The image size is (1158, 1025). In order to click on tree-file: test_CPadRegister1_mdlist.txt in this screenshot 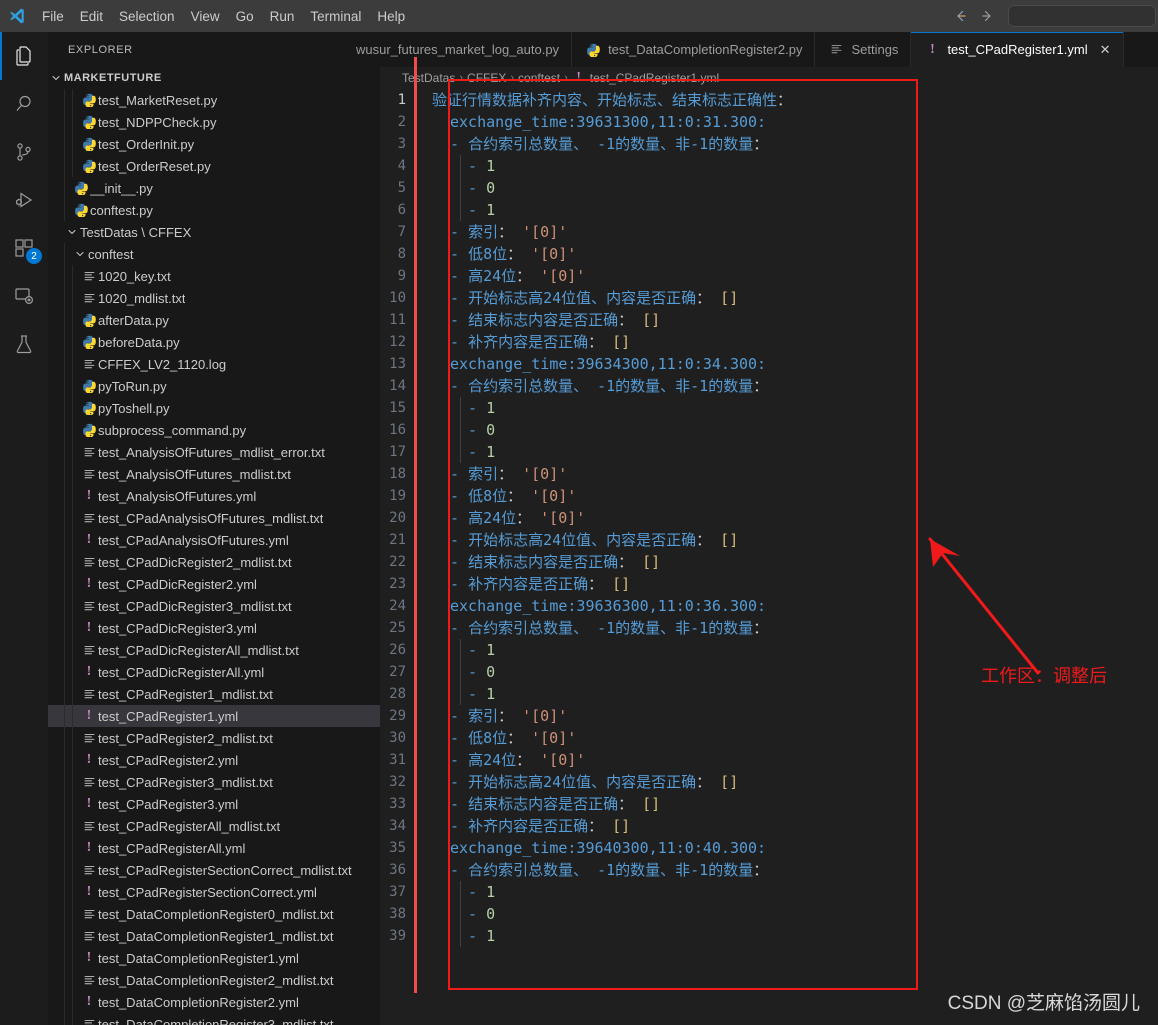, I will do `click(214, 694)`.